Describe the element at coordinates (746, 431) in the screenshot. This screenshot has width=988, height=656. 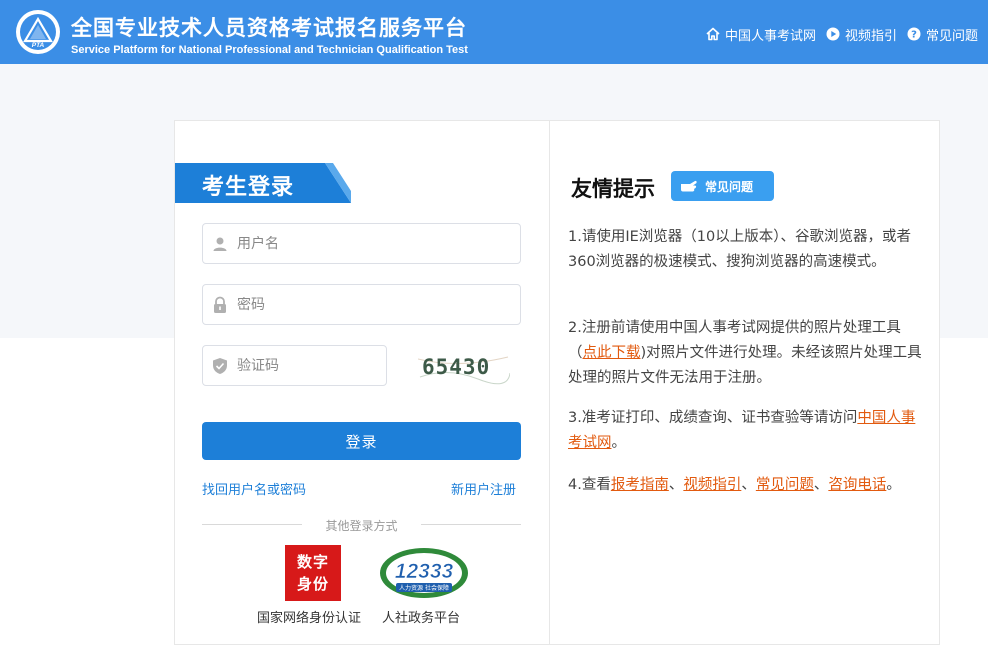
I see `tip-3: 3.准考证打印、成绩查询、证书查验等请访问中国人事考试网。` at that location.